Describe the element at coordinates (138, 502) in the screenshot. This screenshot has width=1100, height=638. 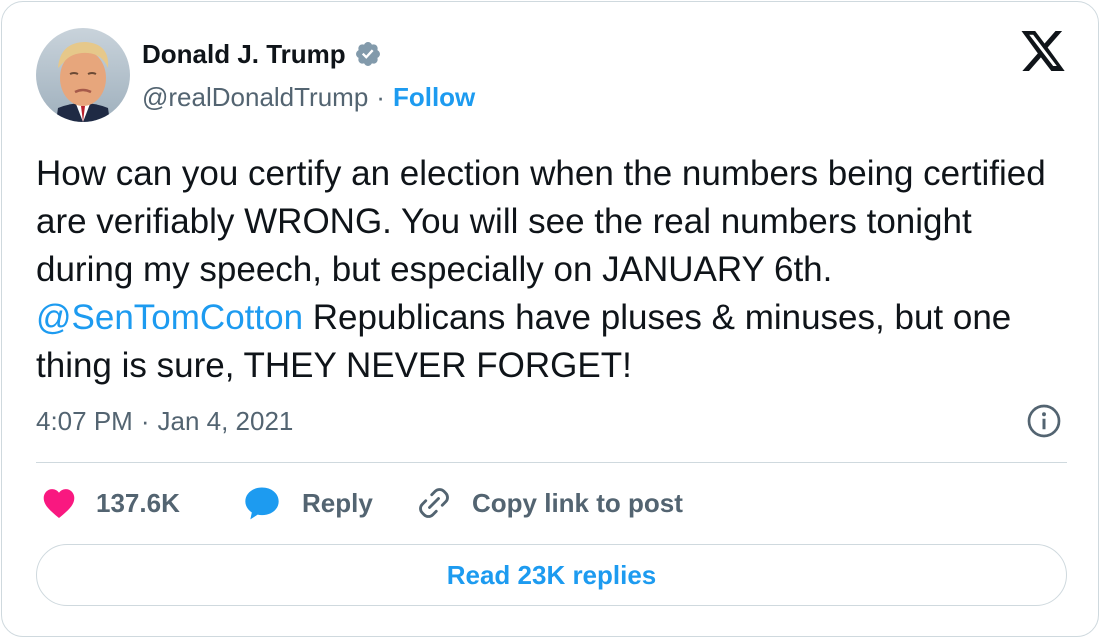
I see `like-count: 137.6K` at that location.